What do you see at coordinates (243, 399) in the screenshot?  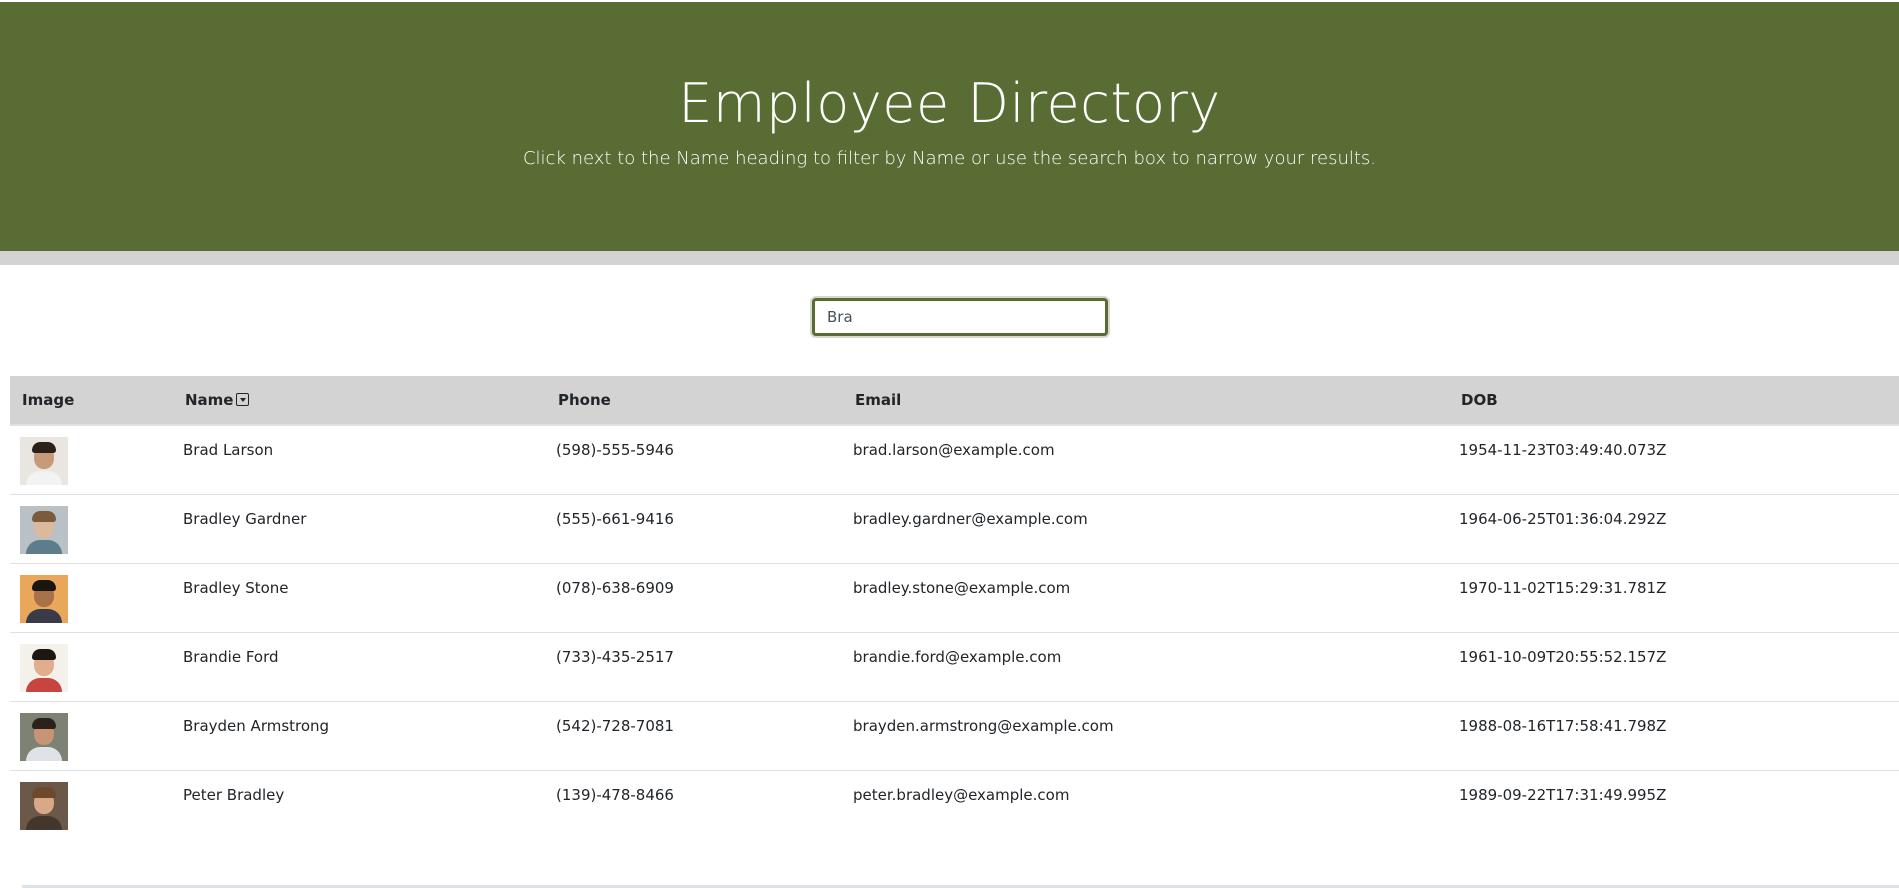 I see `sort-dropdown-icon` at bounding box center [243, 399].